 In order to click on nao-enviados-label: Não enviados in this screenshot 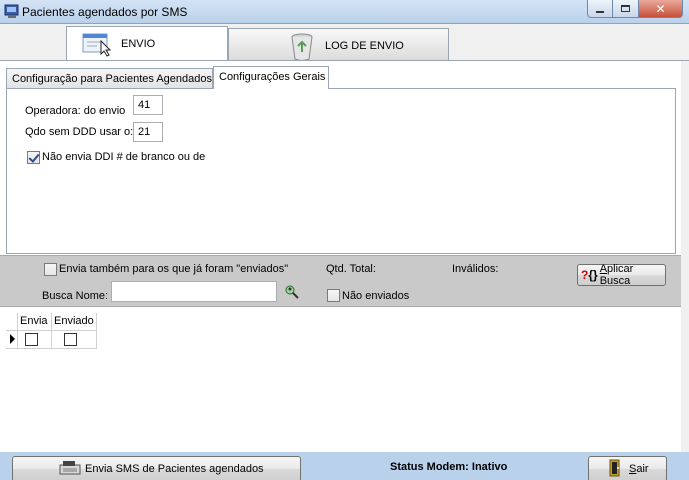, I will do `click(376, 296)`.